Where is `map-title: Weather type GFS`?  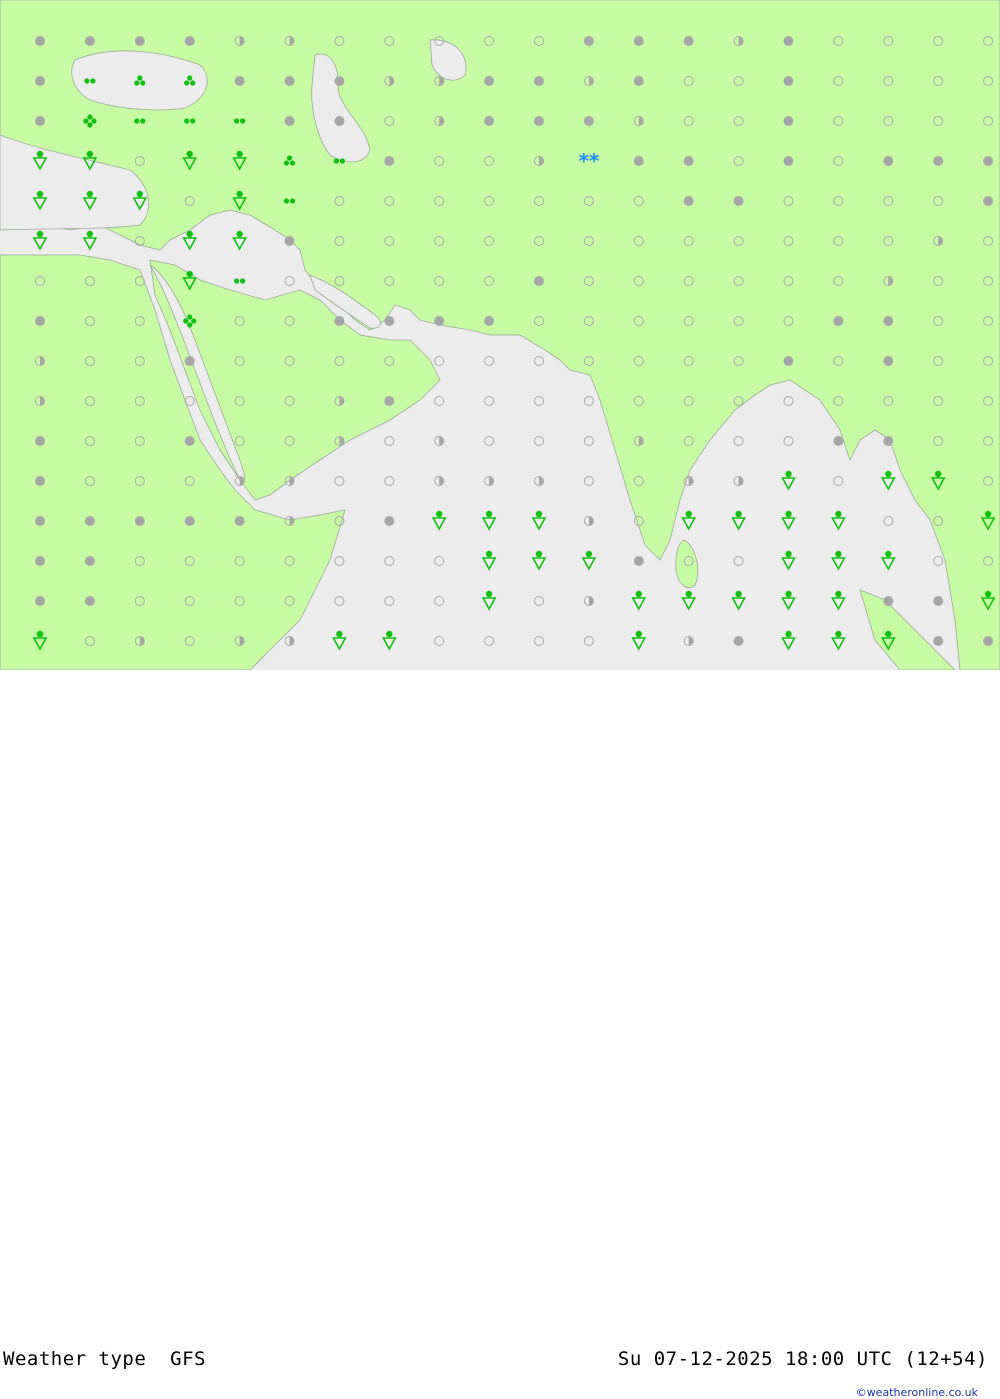
map-title: Weather type GFS is located at coordinates (104, 1359).